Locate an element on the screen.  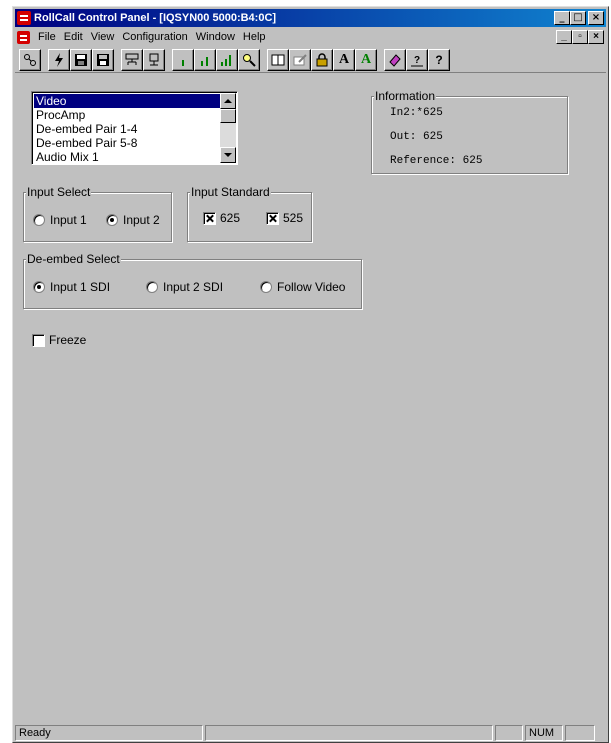
eraser-icon is located at coordinates (395, 60).